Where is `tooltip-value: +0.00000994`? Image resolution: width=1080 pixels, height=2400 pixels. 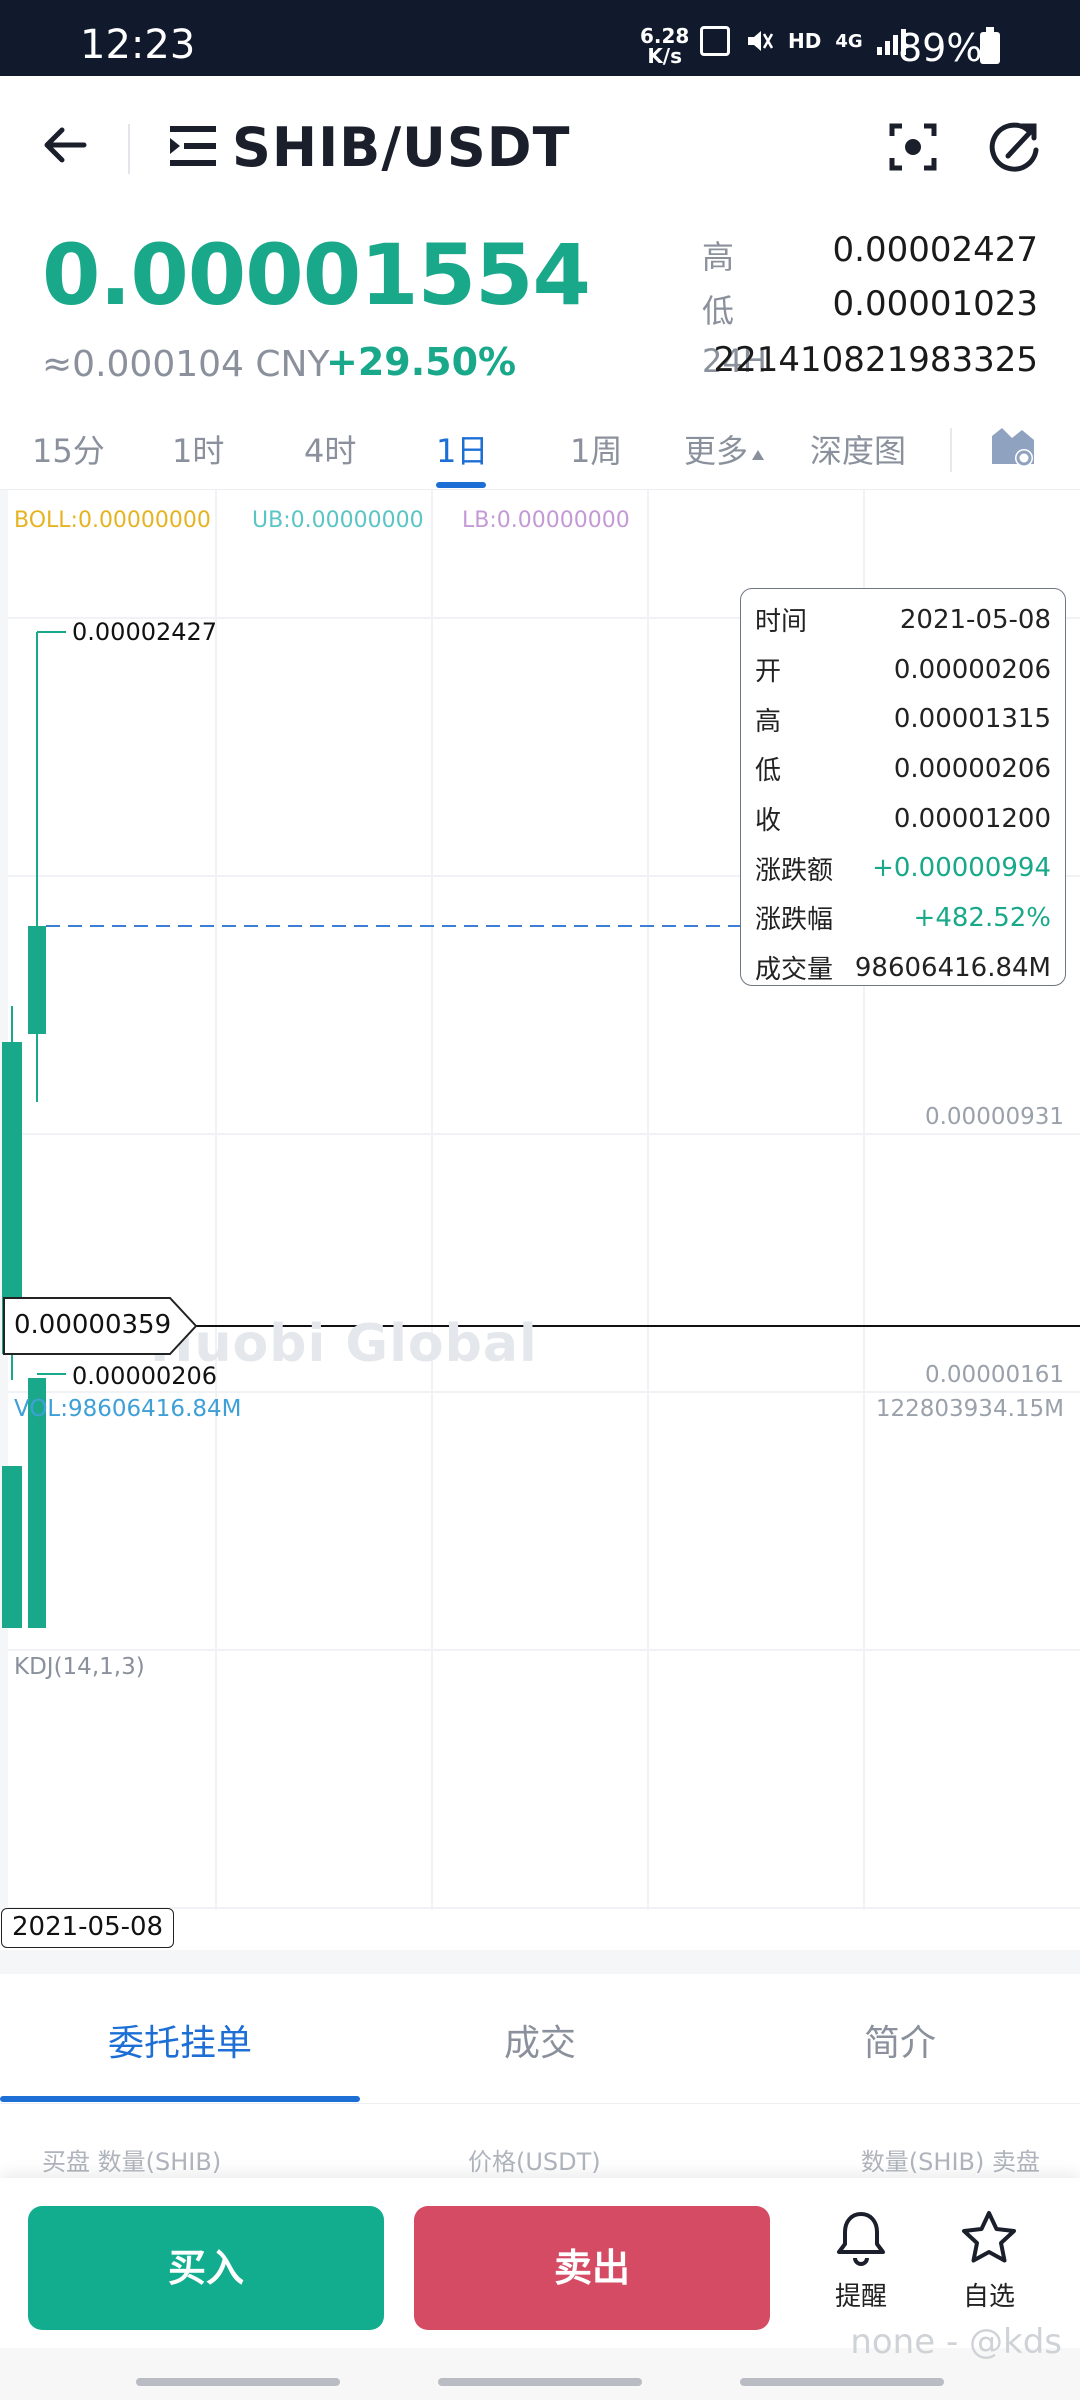
tooltip-value: +0.00000994 is located at coordinates (961, 868).